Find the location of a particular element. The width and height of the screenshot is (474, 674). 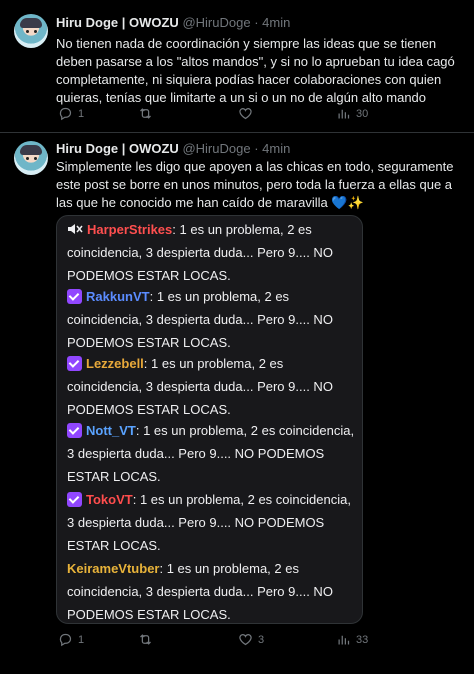

tweet-actions: 1 3 33 is located at coordinates (256, 642).